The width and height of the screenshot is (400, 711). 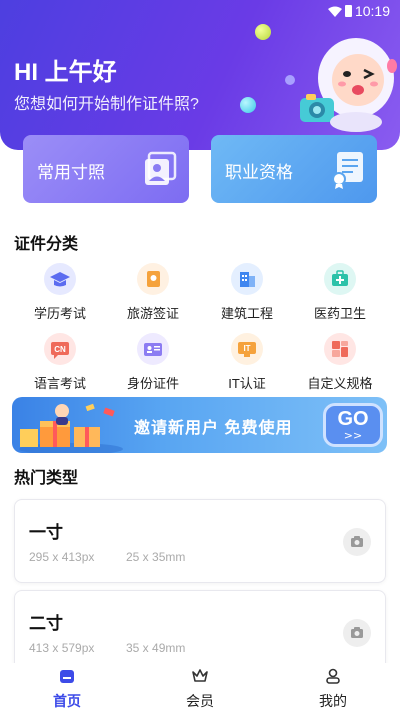 What do you see at coordinates (67, 689) in the screenshot?
I see `tab-home: 首页` at bounding box center [67, 689].